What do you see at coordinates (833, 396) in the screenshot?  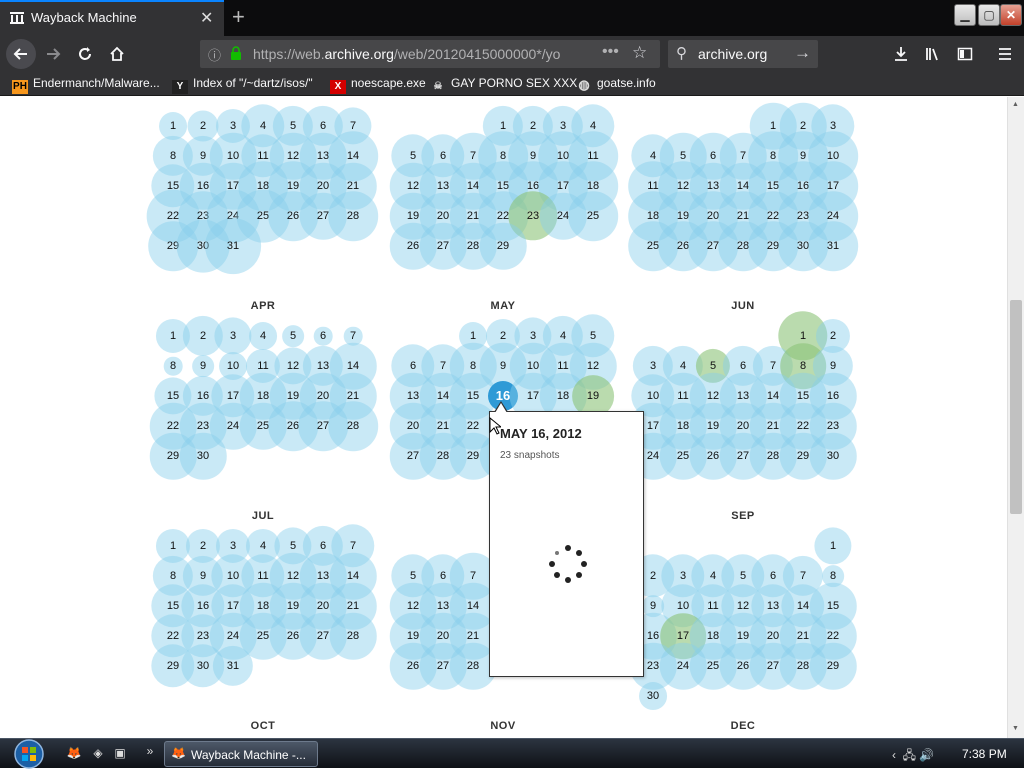 I see `calendar-day: 16` at bounding box center [833, 396].